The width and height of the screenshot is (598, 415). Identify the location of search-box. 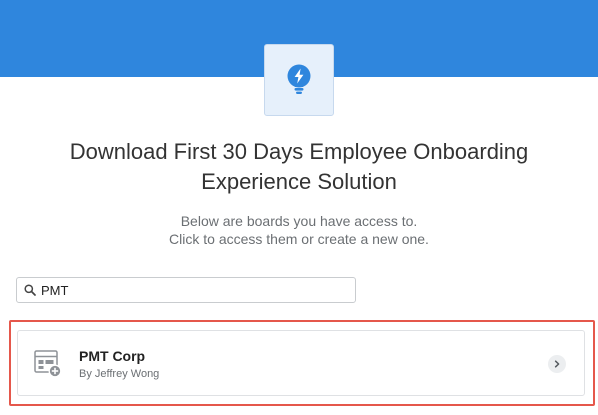
(186, 290).